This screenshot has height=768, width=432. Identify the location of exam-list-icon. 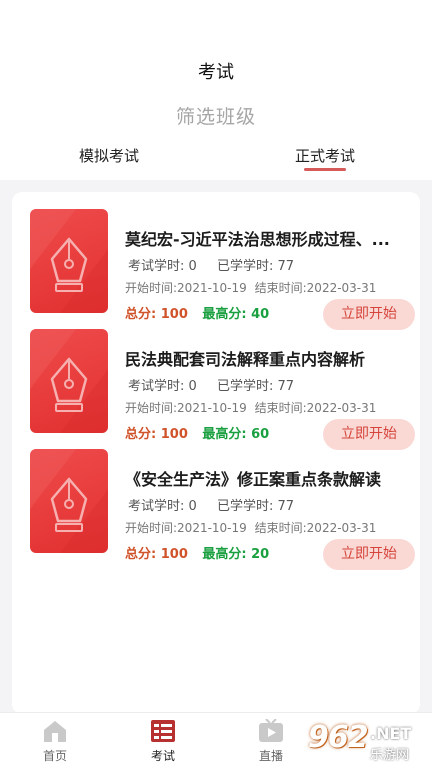
(163, 731).